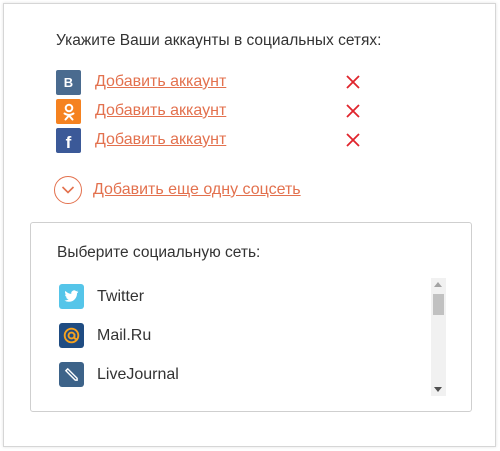 The image size is (500, 451). I want to click on network-label: Mail.Ru, so click(124, 335).